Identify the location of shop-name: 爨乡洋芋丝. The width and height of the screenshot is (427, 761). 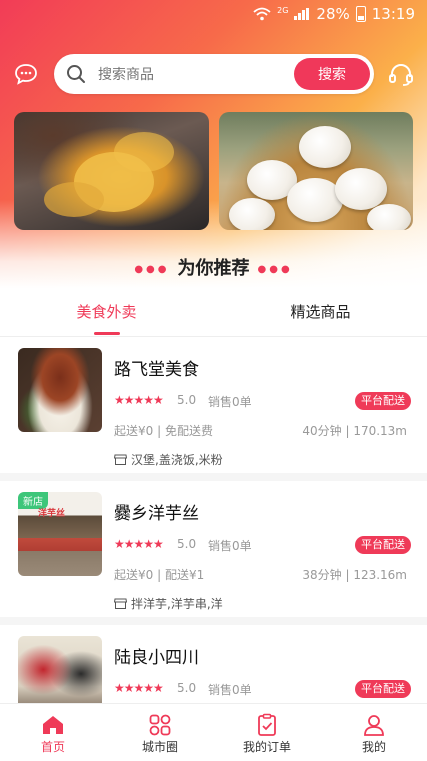
(156, 514).